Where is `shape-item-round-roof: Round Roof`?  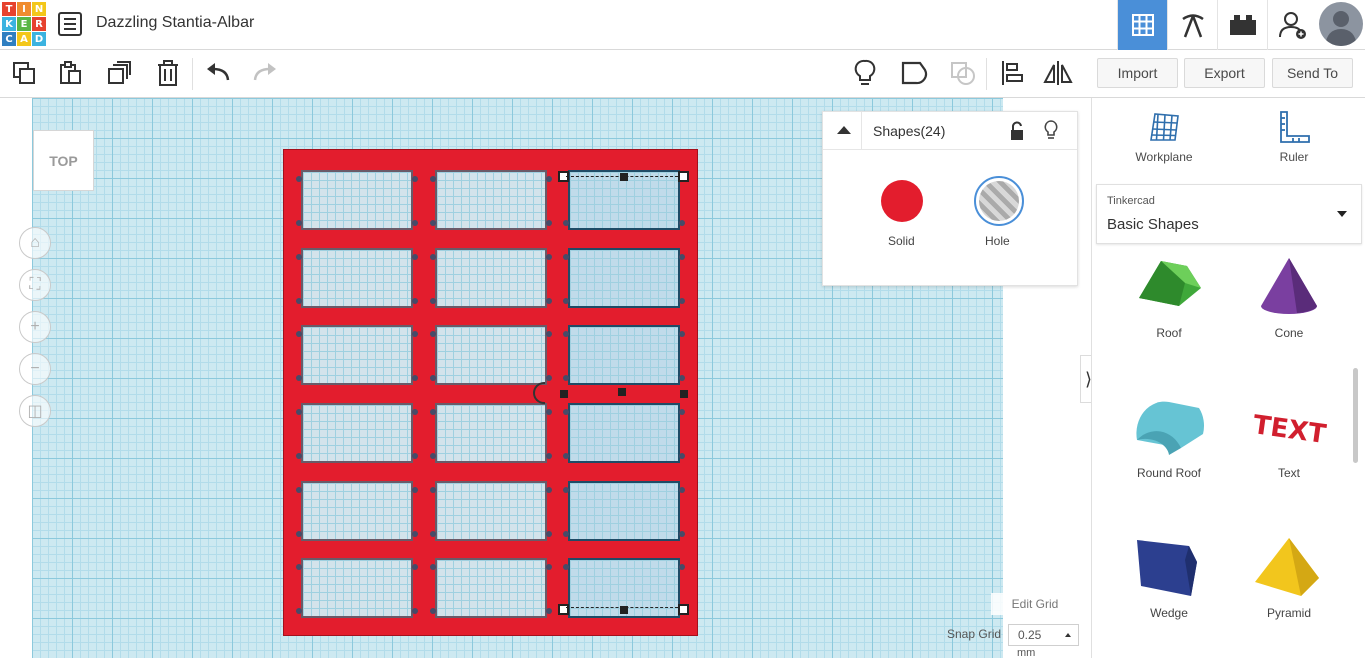 shape-item-round-roof: Round Roof is located at coordinates (1169, 463).